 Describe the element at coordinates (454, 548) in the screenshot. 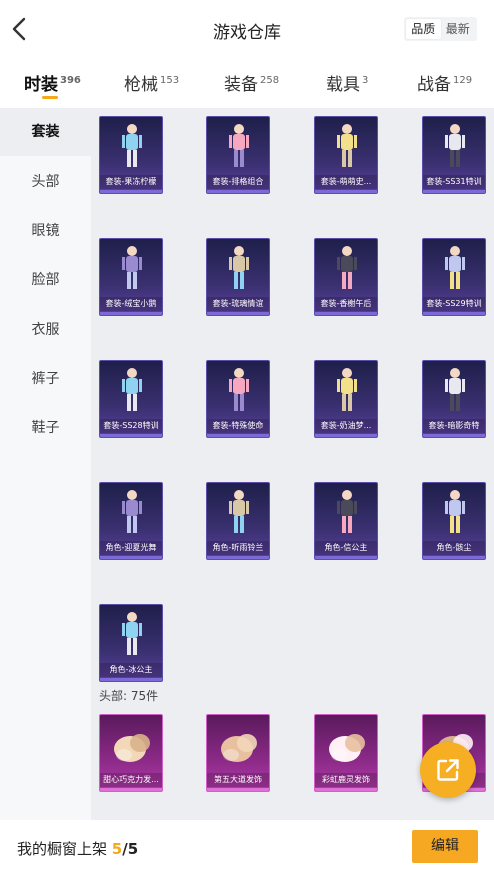

I see `outfit-item-name: 角色-骸尘` at that location.